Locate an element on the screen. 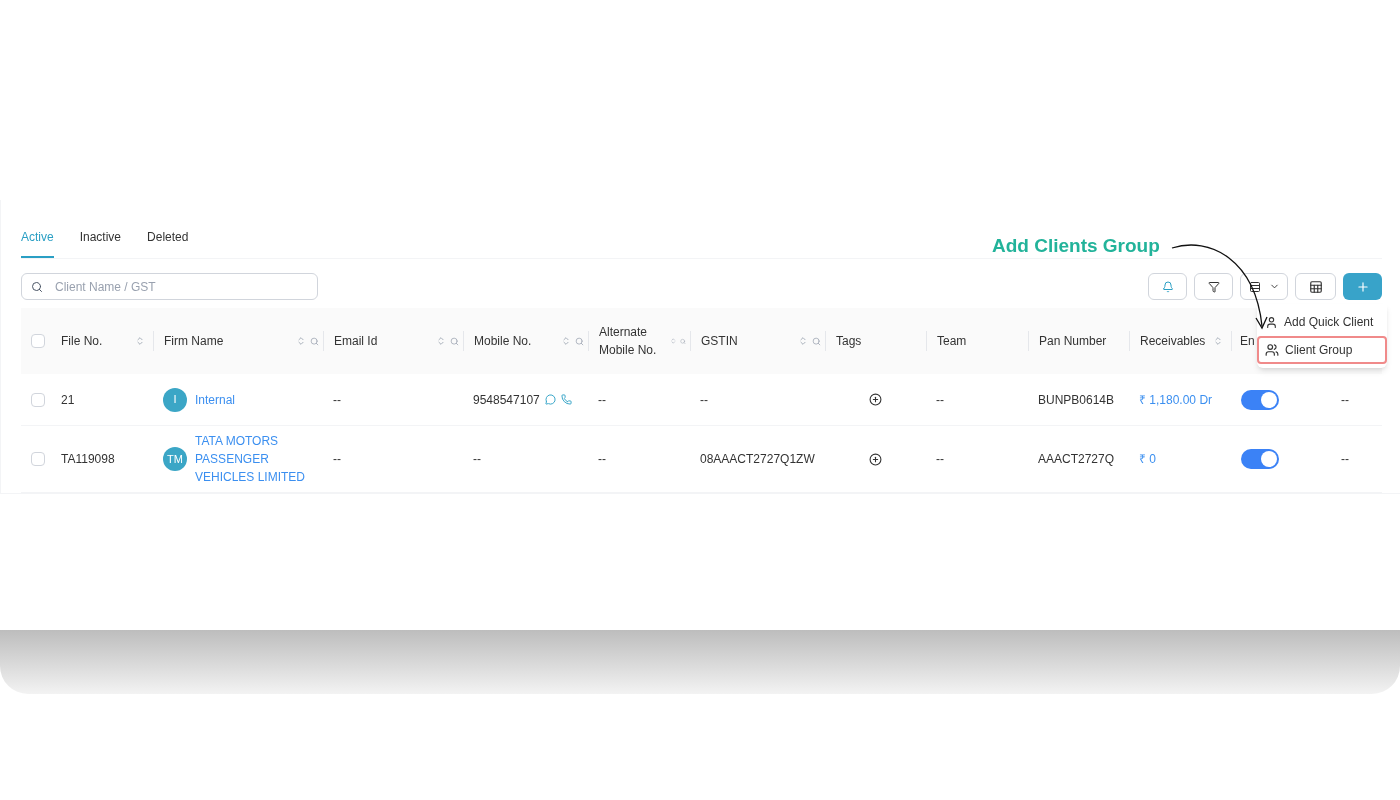  plus-icon is located at coordinates (1362, 286).